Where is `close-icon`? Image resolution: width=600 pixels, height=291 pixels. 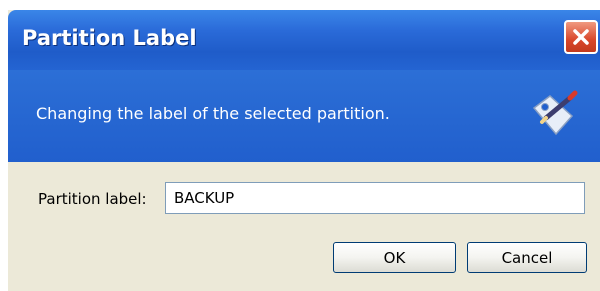 close-icon is located at coordinates (581, 37).